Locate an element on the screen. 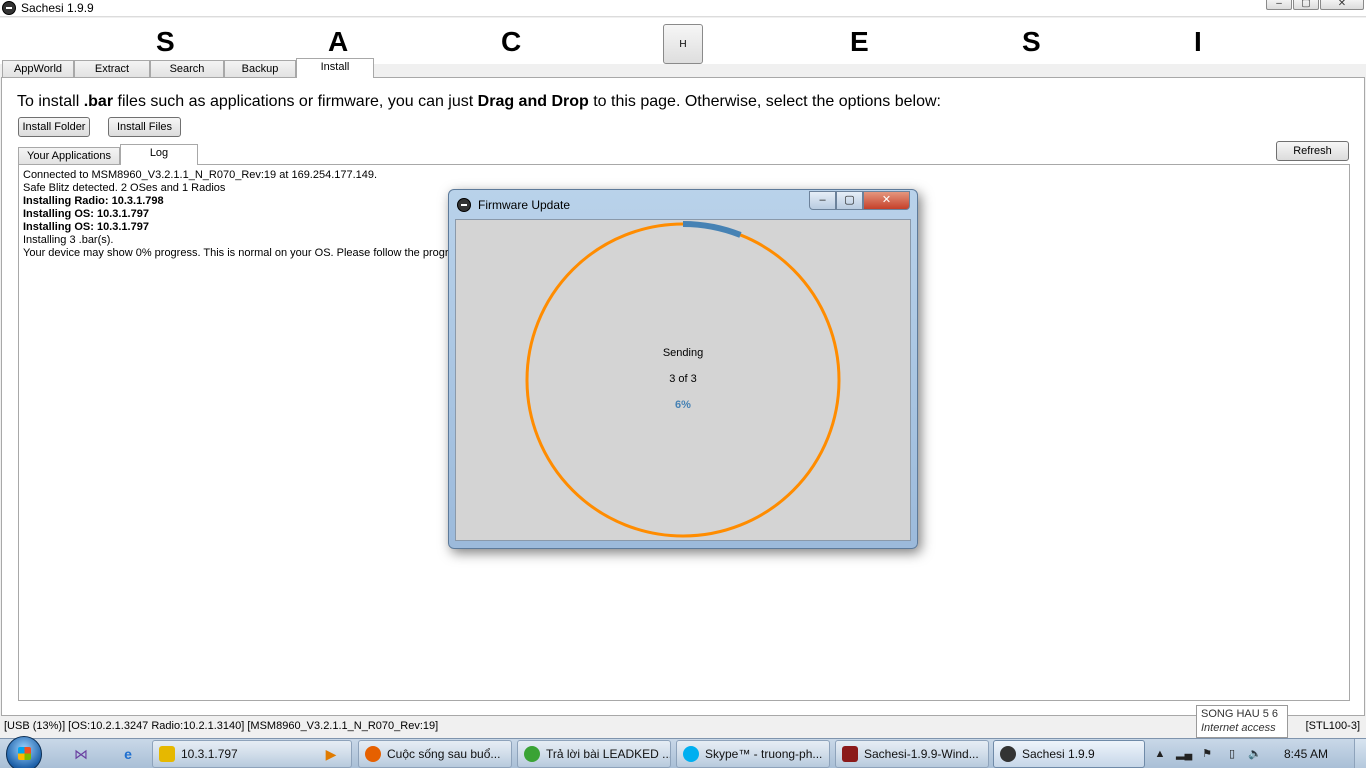  wifi-signal-icon: ▂▄ is located at coordinates (1184, 754).